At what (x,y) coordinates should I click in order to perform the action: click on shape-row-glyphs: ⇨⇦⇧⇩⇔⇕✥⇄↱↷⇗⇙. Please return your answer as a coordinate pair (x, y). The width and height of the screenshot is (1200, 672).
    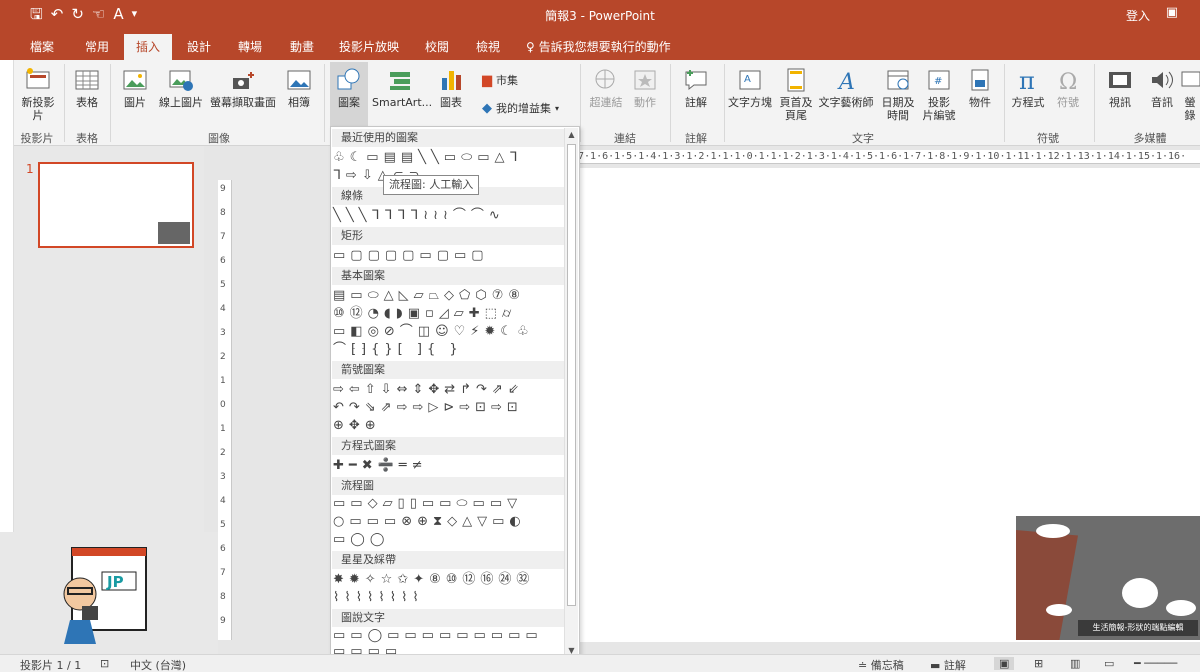
    Looking at the image, I should click on (449, 390).